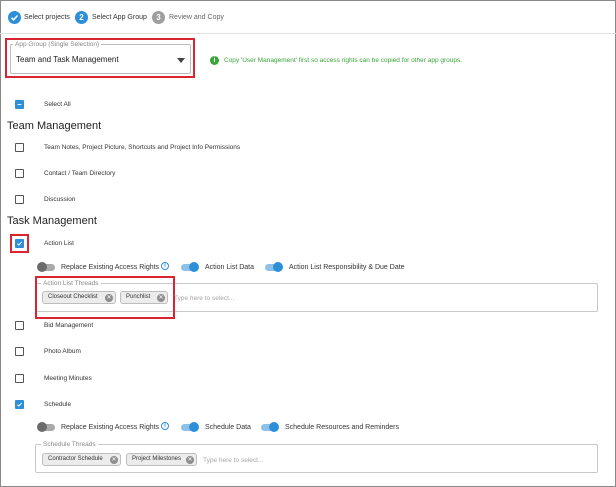 This screenshot has width=616, height=487. What do you see at coordinates (68, 378) in the screenshot?
I see `meeting-minutes-label: Meeting Minutes` at bounding box center [68, 378].